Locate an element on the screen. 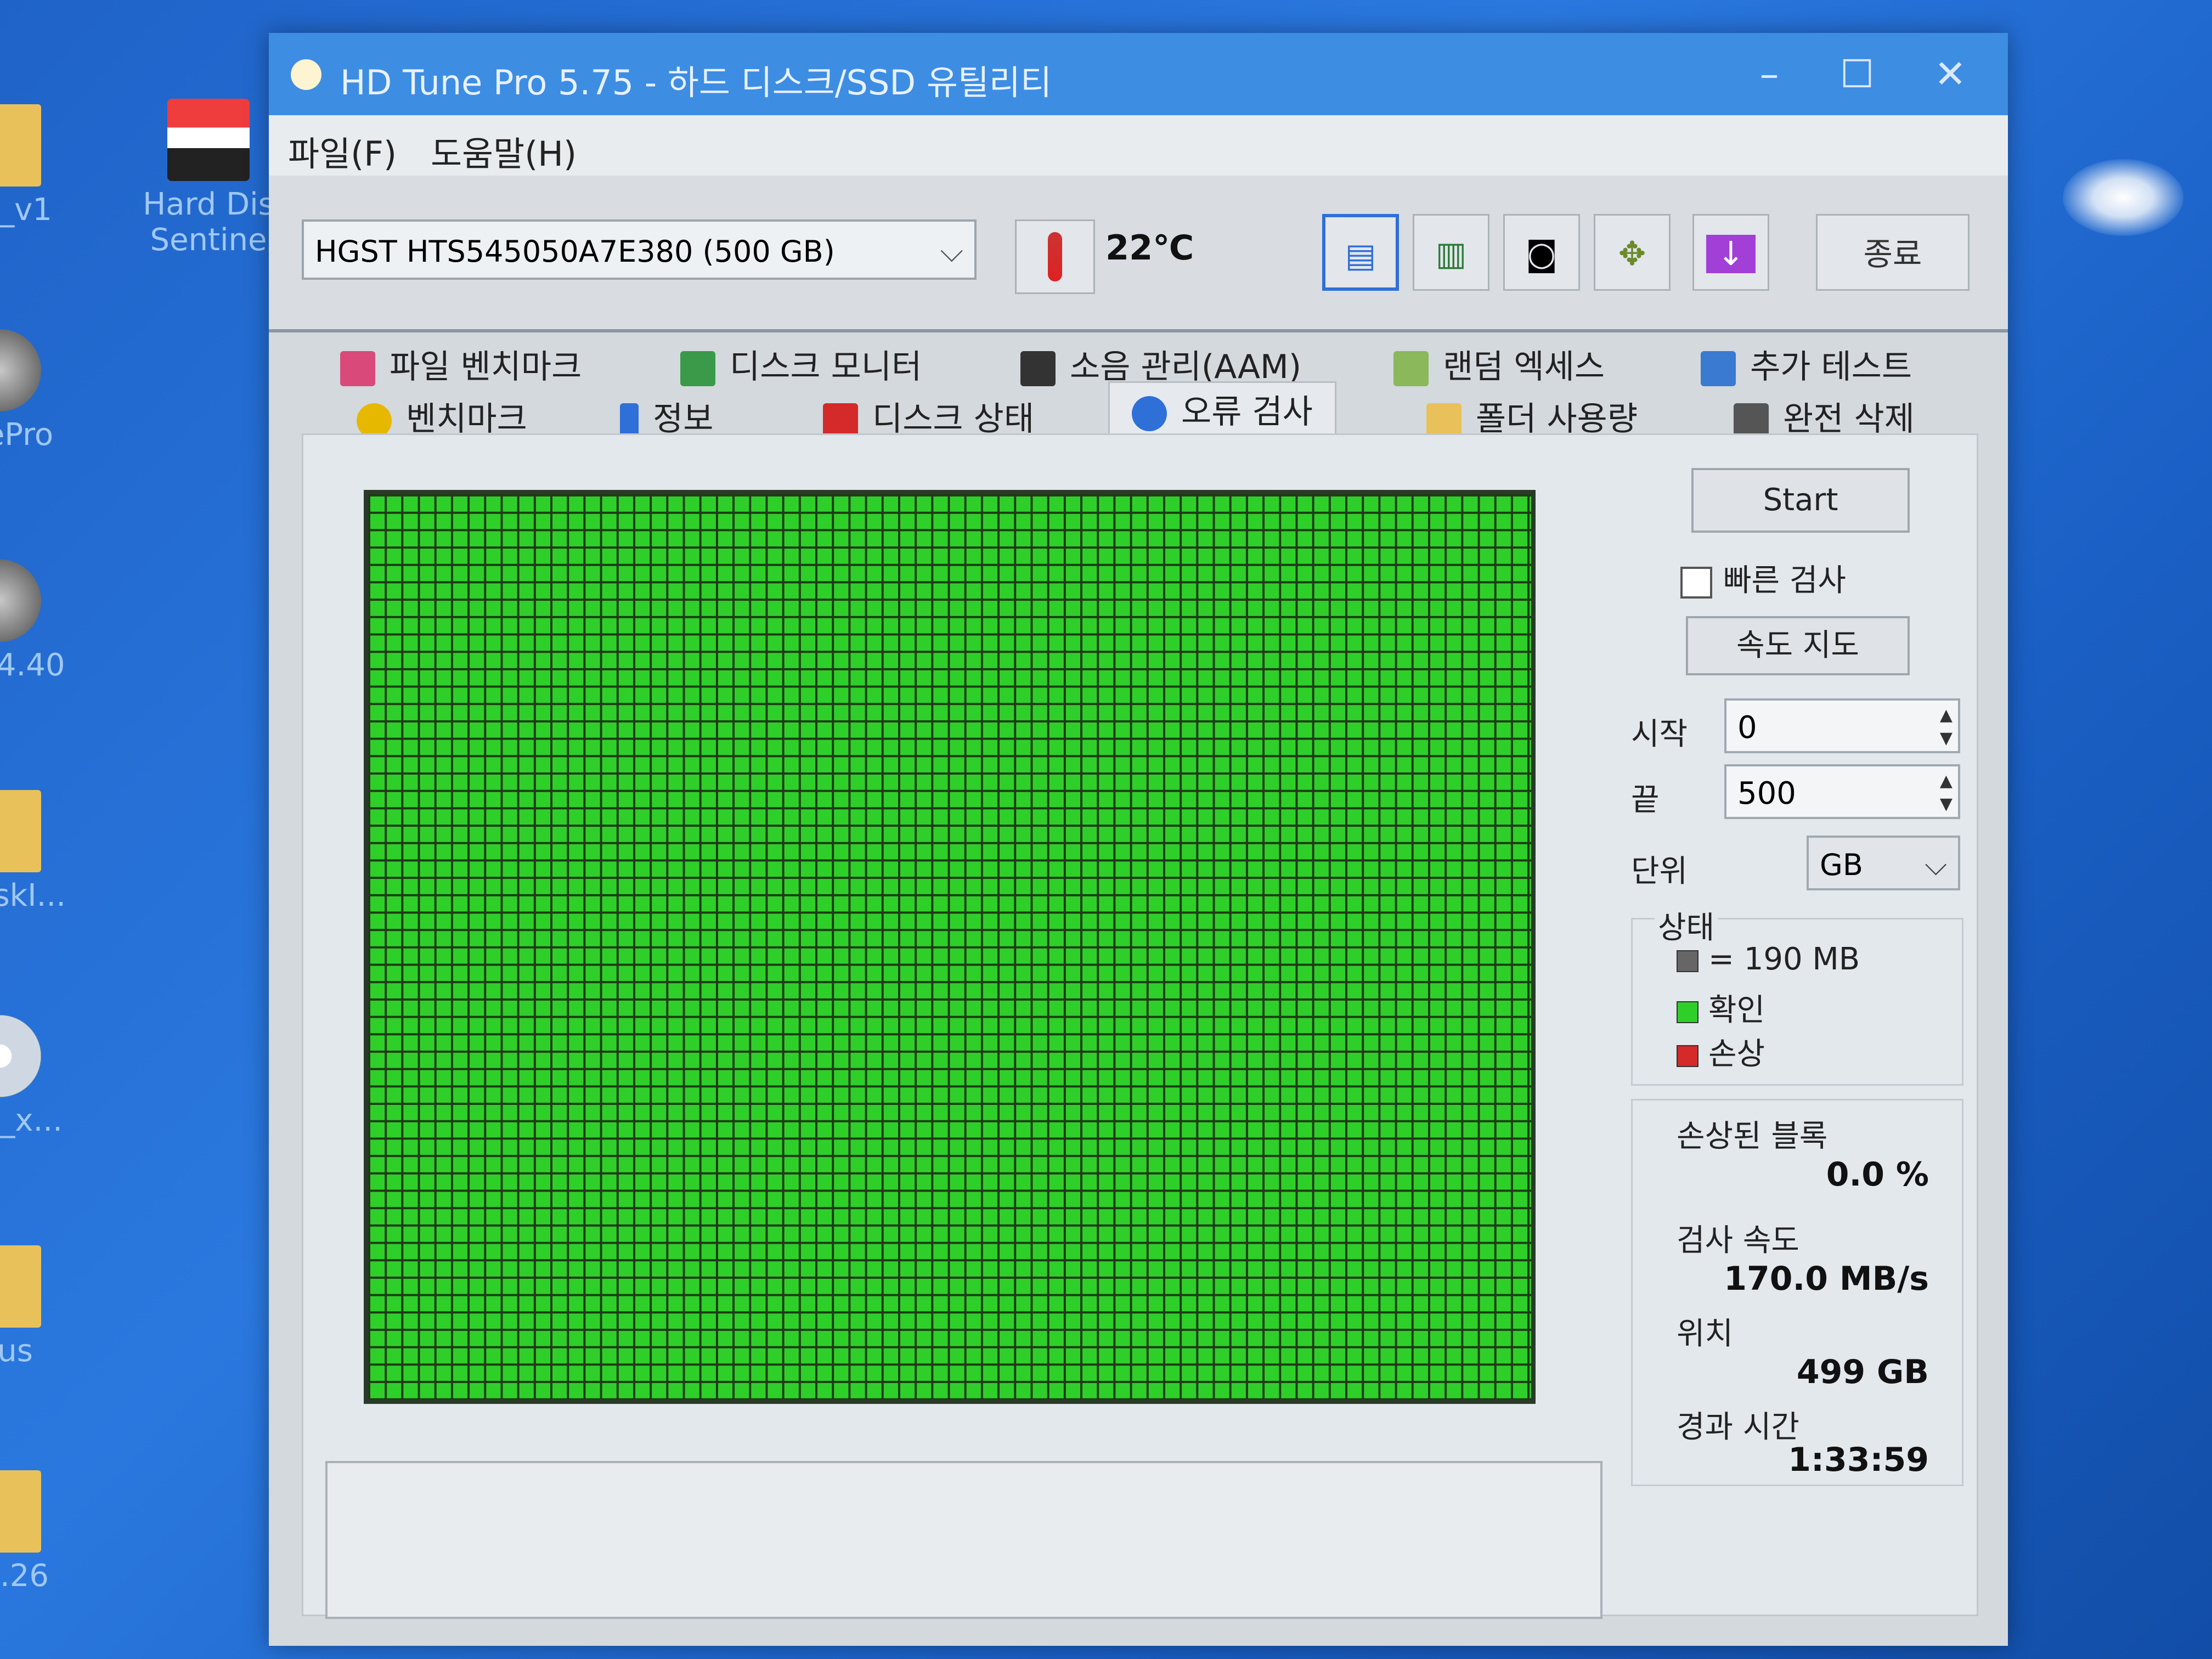  start-button: Start is located at coordinates (1800, 501).